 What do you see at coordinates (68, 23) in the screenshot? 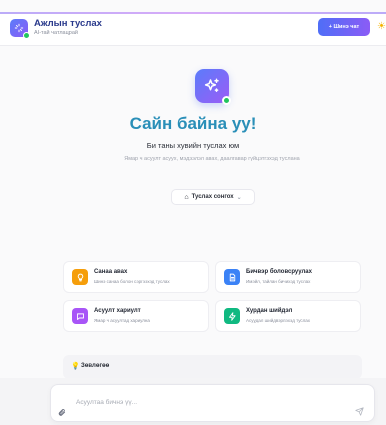
I see `app-title: Ажлын туслах` at bounding box center [68, 23].